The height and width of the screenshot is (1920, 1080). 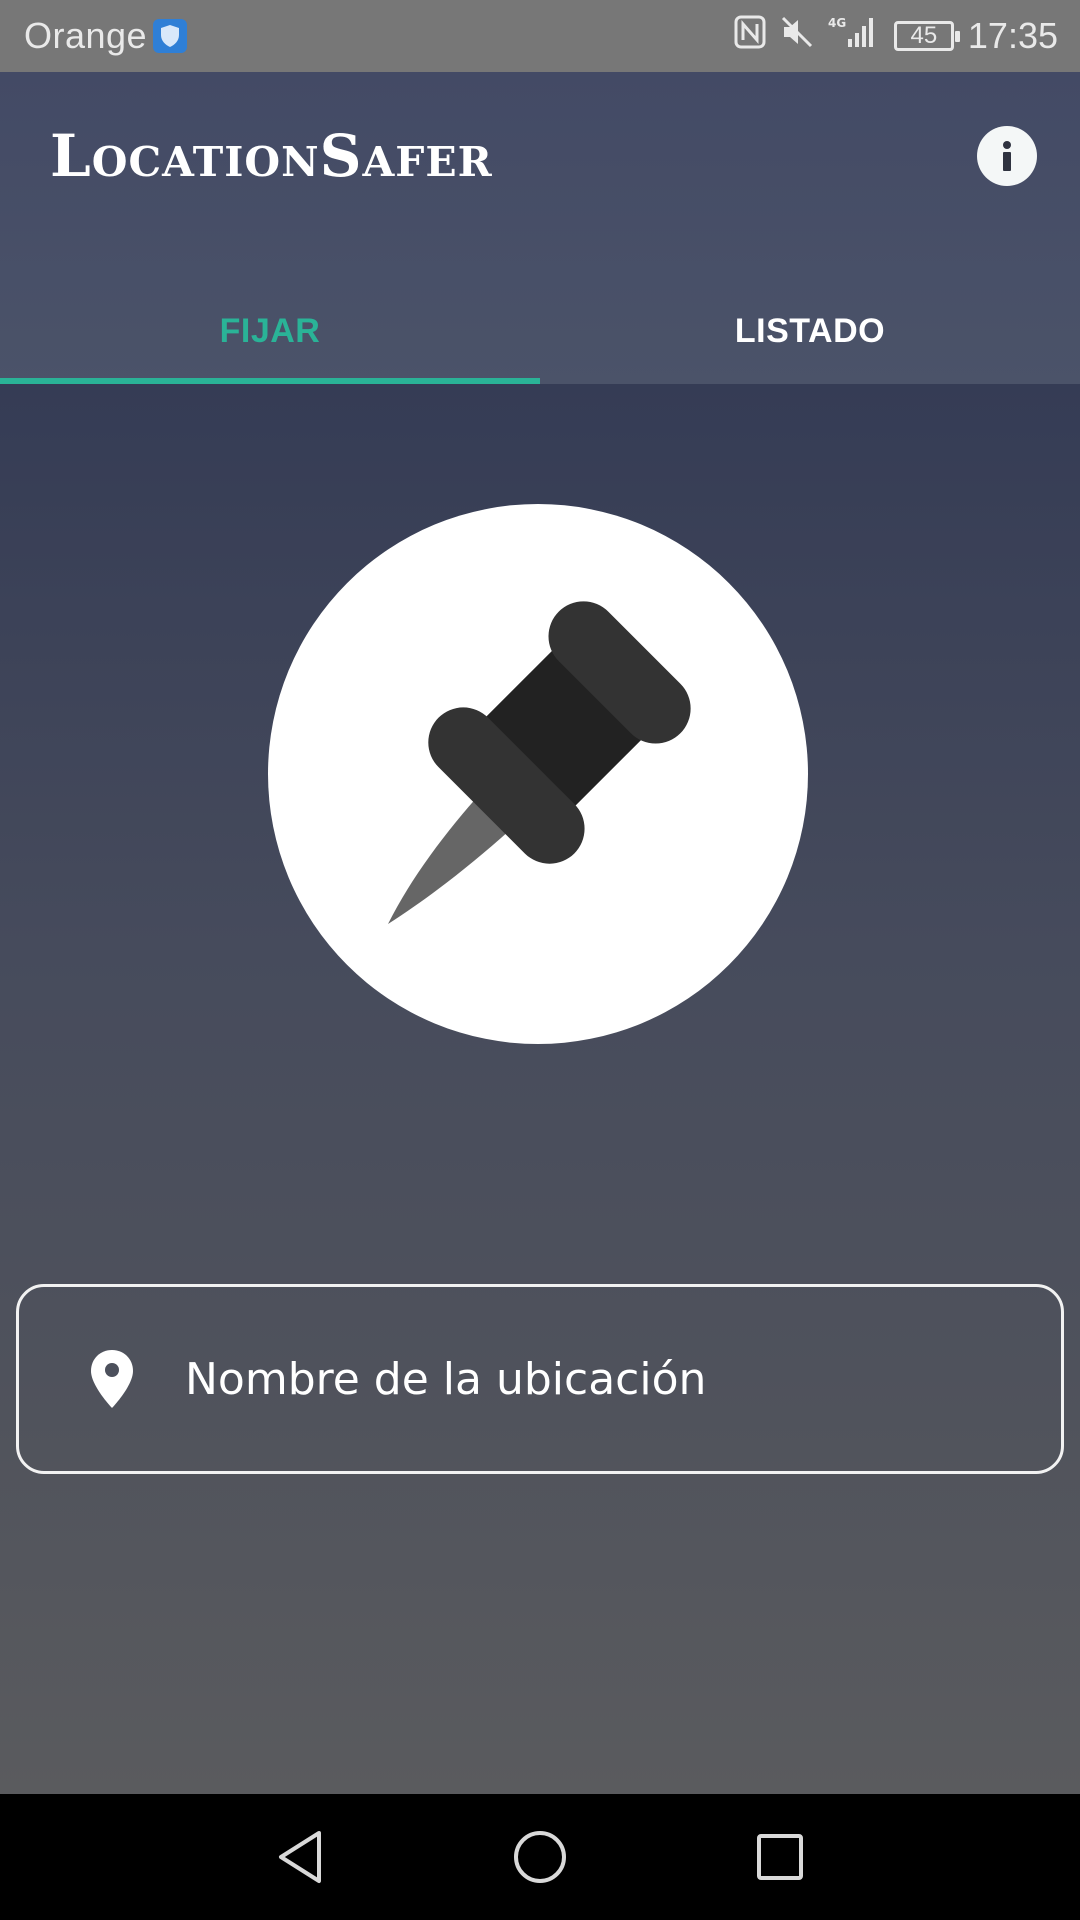 I want to click on home-button, so click(x=540, y=1857).